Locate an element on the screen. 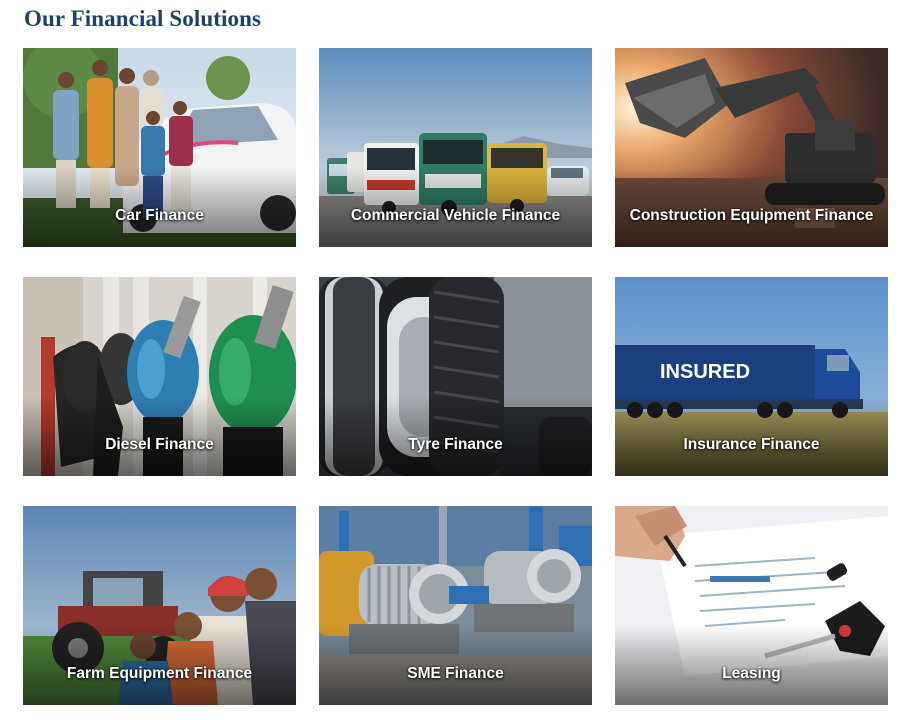 This screenshot has height=720, width=914. car-finance-label: Car Finance is located at coordinates (159, 215).